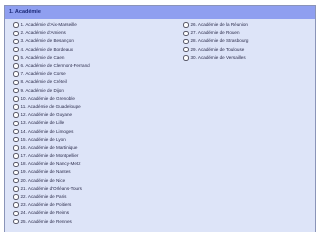 The width and height of the screenshot is (320, 240). Describe the element at coordinates (47, 98) in the screenshot. I see `radio-option-label: 10. Académie de Grenoble` at that location.